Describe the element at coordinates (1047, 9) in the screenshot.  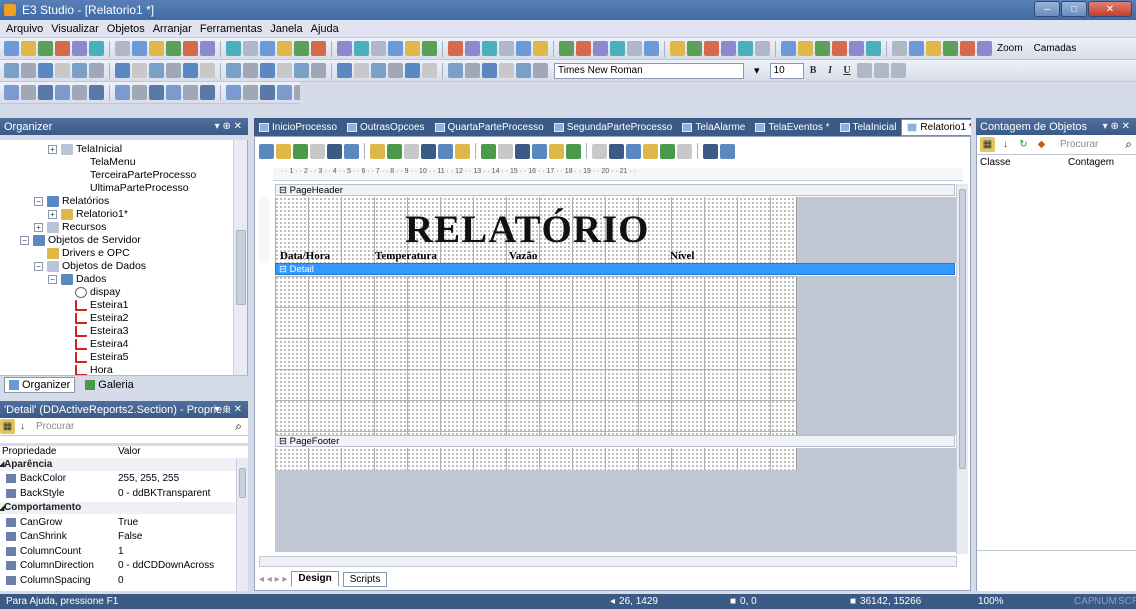
I see `minimize-button: –` at that location.